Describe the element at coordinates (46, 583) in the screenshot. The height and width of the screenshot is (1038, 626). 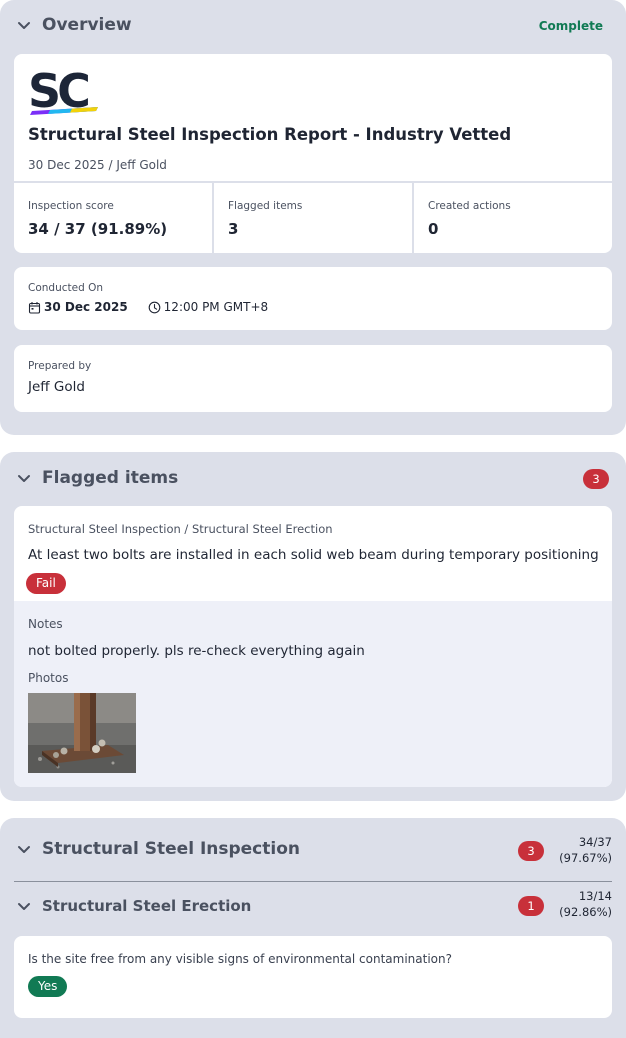
I see `response-fail-badge: Fail` at that location.